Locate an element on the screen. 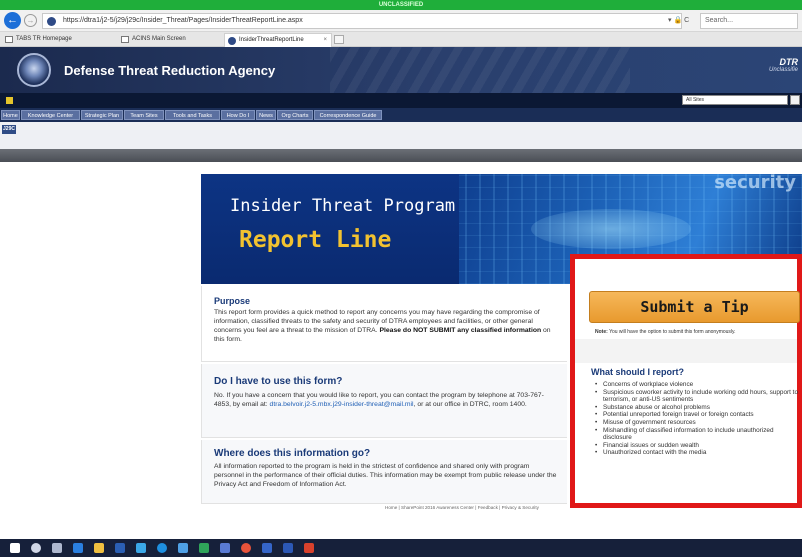  banner-watermark: security is located at coordinates (755, 183).